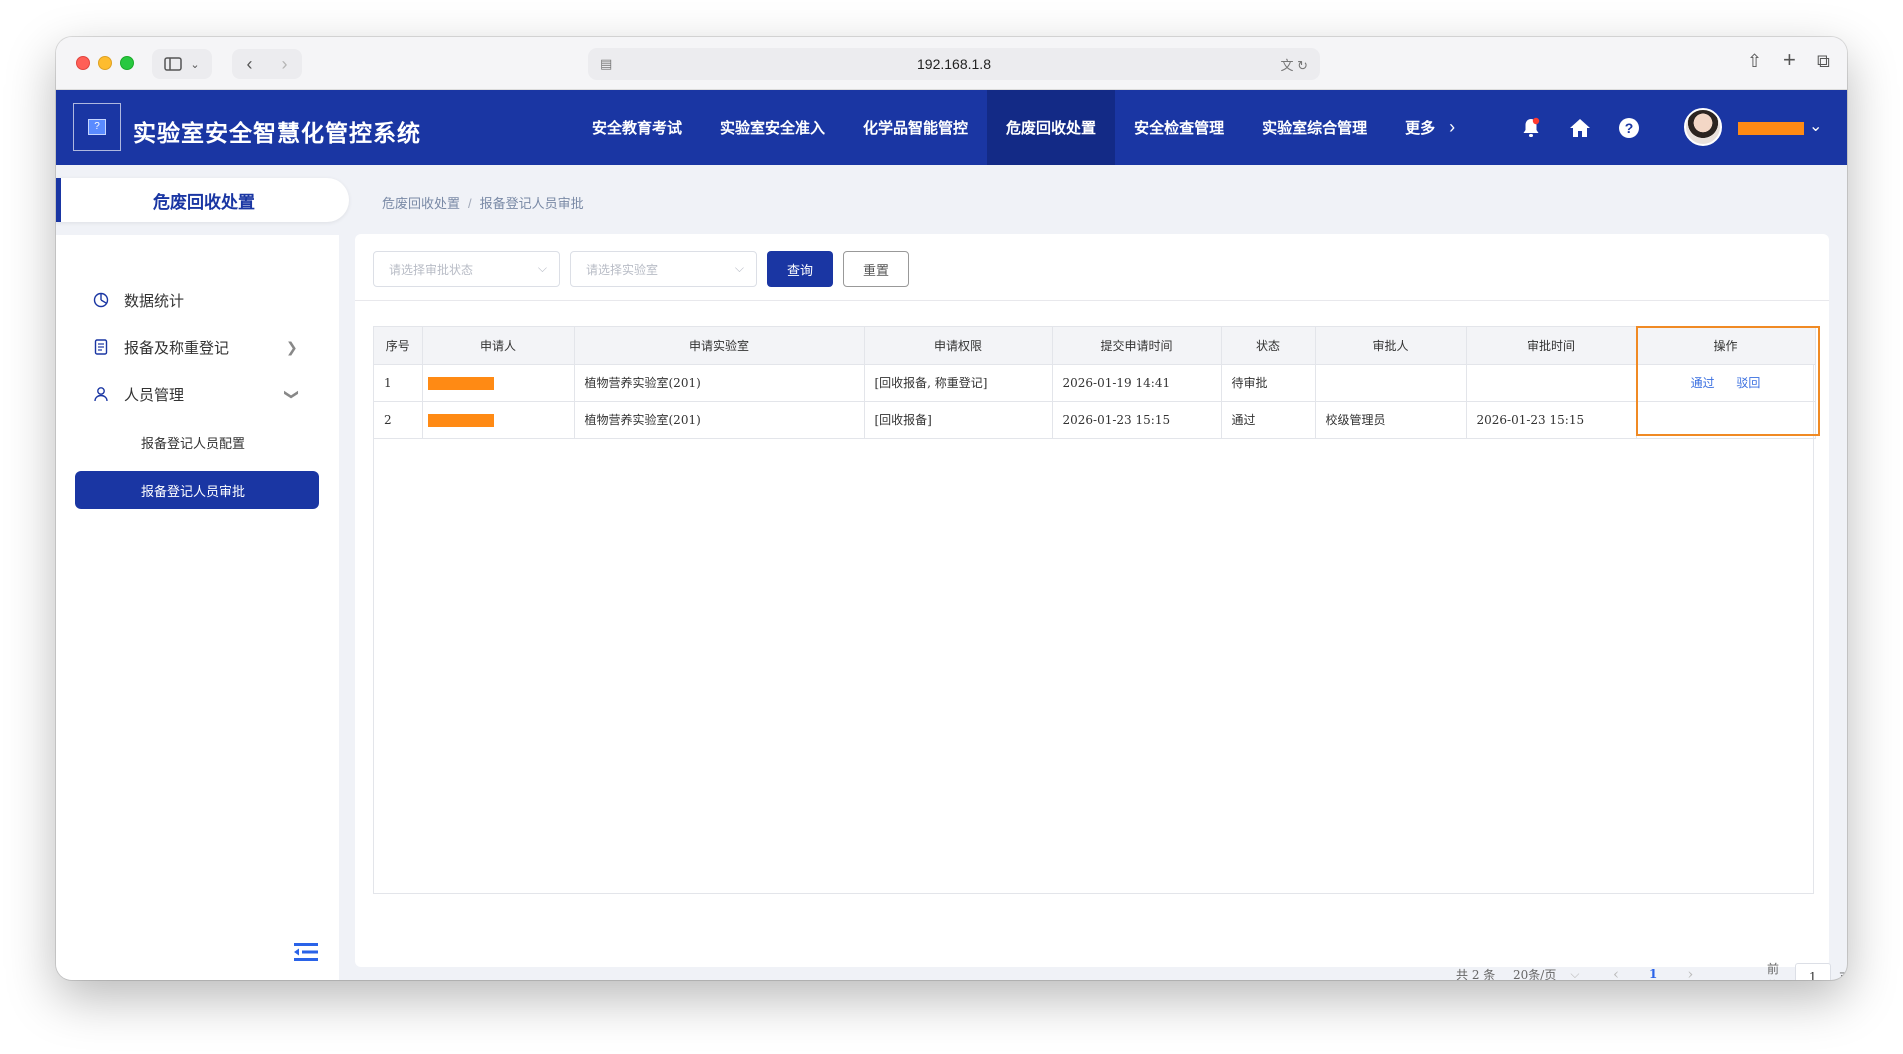 Image resolution: width=1903 pixels, height=1054 pixels. What do you see at coordinates (1268, 383) in the screenshot?
I see `cell-status: 待审批` at bounding box center [1268, 383].